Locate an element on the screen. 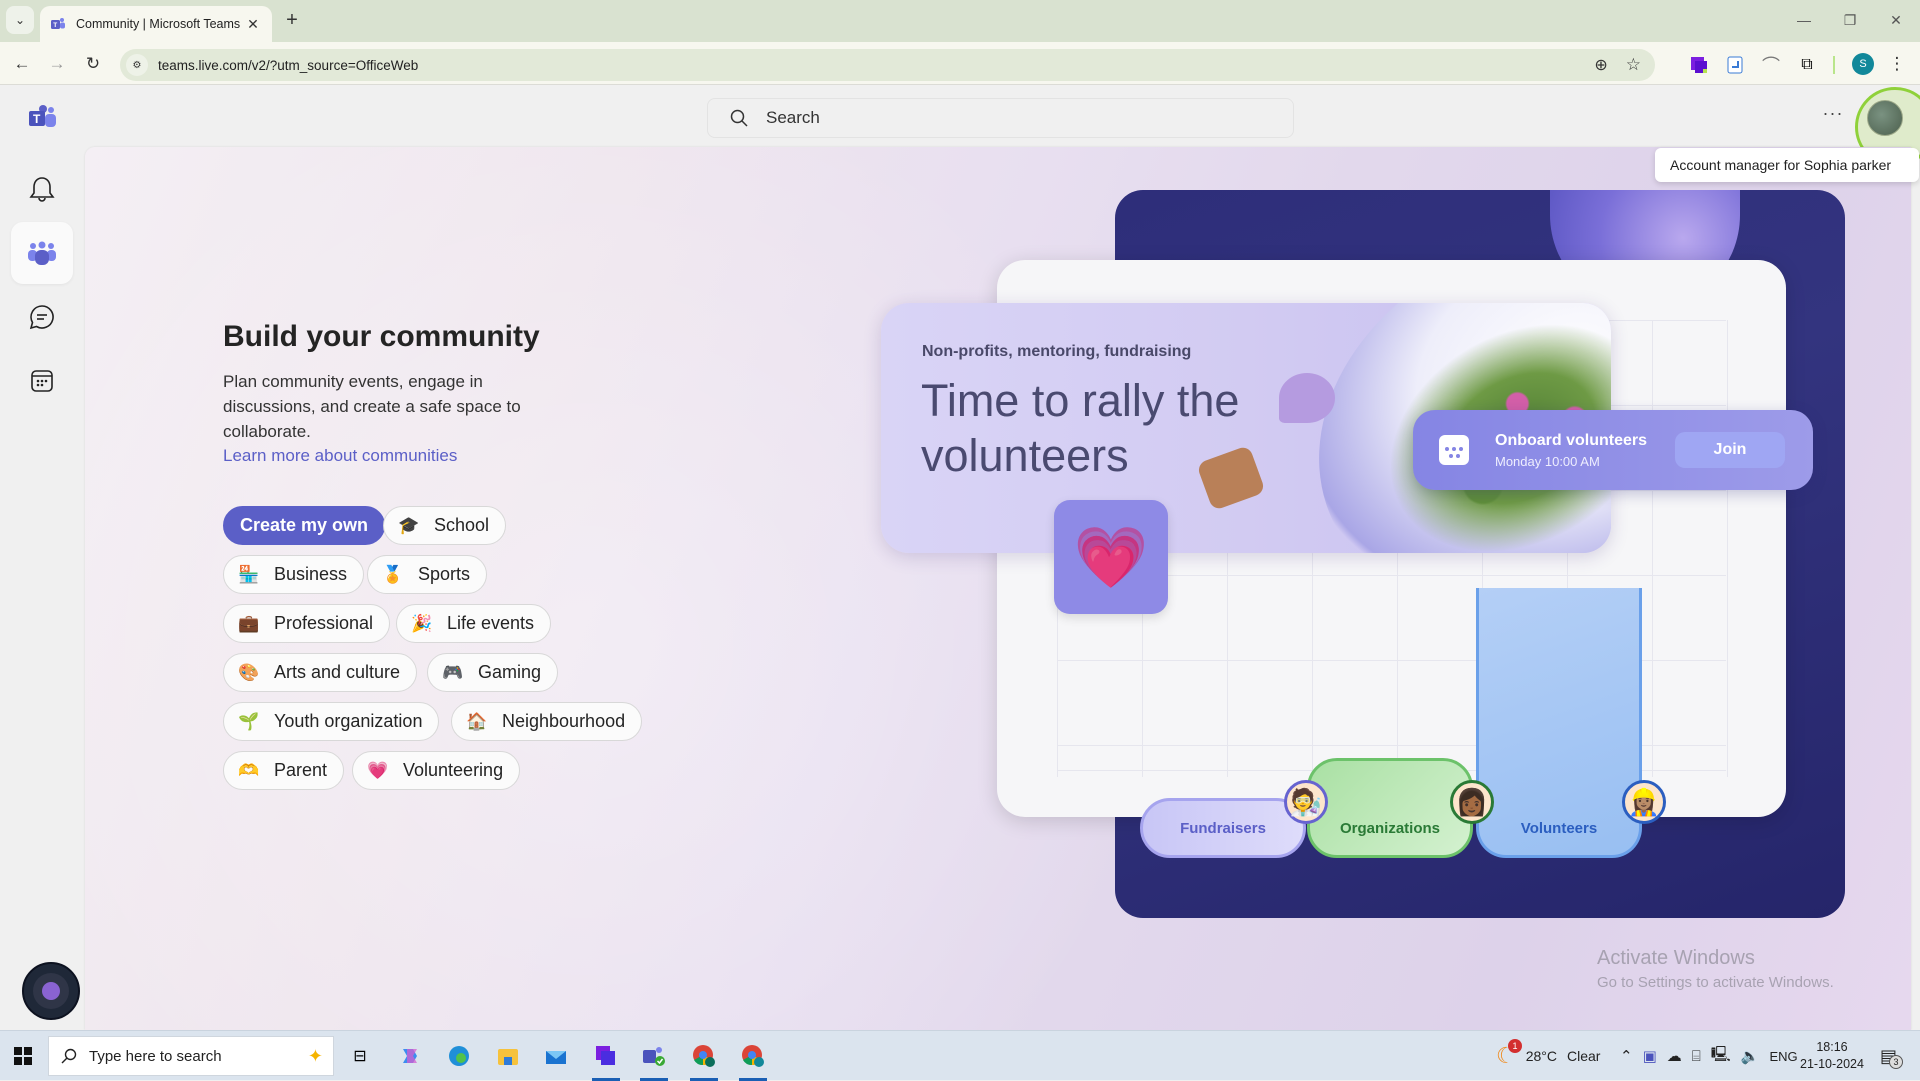 This screenshot has width=1920, height=1081. svg-text: T is located at coordinates (37, 119).